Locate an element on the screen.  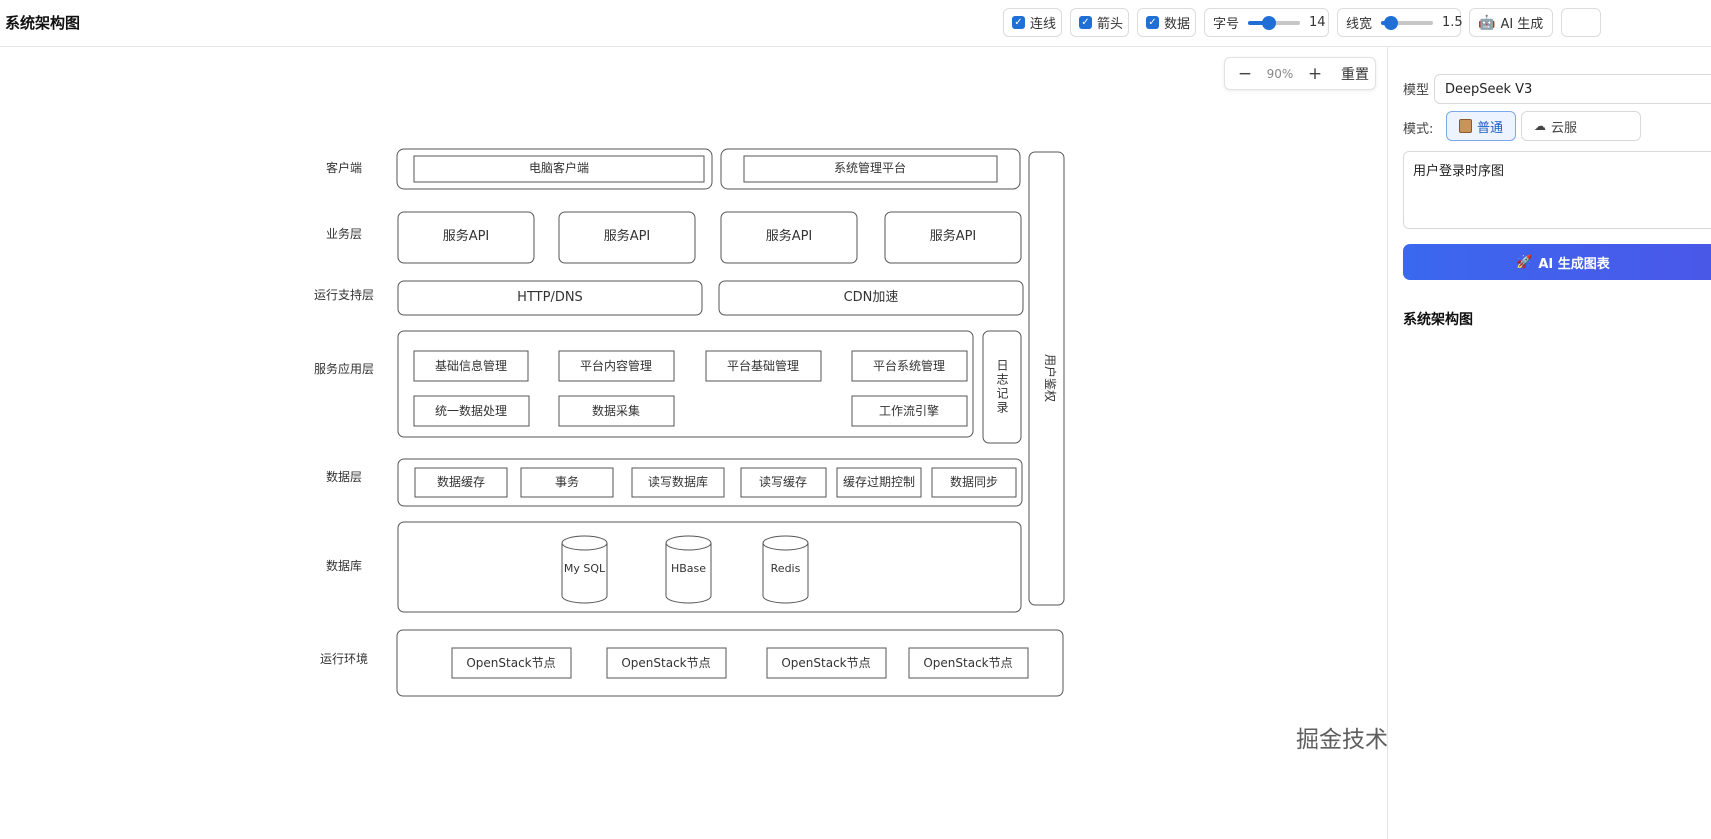
model-select: DeepSeek V3 is located at coordinates (1572, 89).